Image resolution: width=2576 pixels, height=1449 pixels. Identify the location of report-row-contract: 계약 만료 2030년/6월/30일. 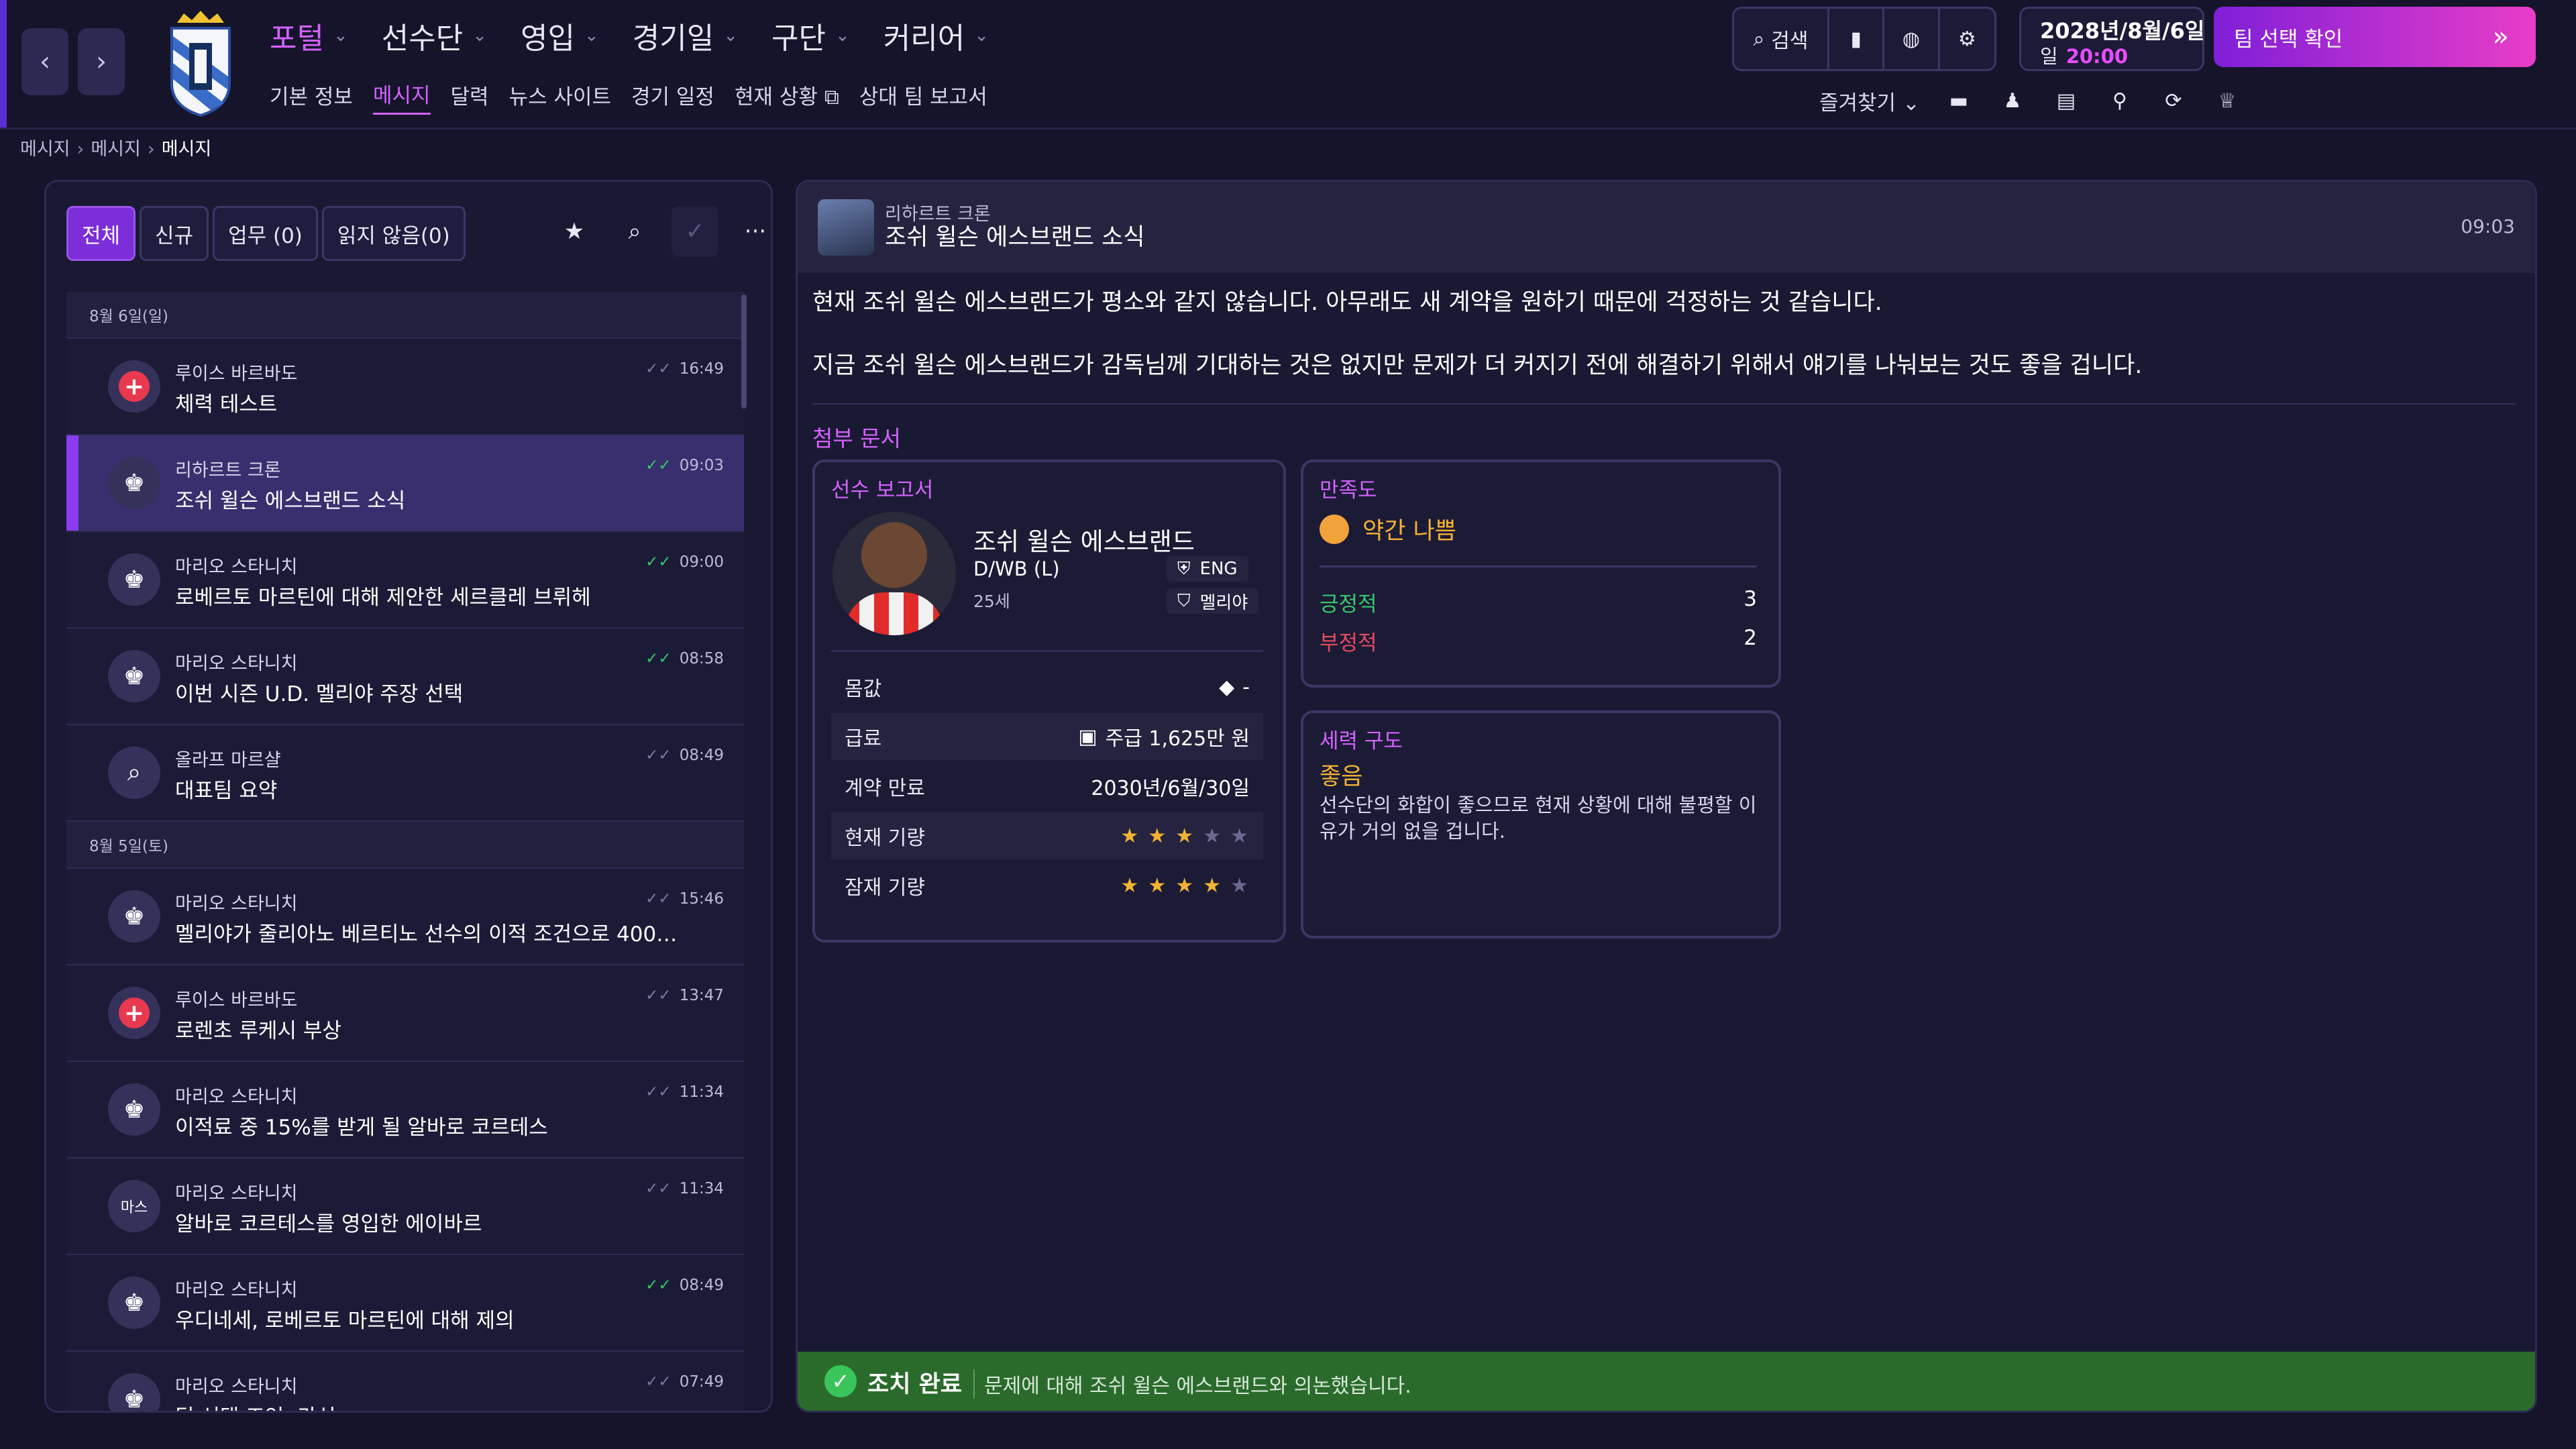
(1047, 788).